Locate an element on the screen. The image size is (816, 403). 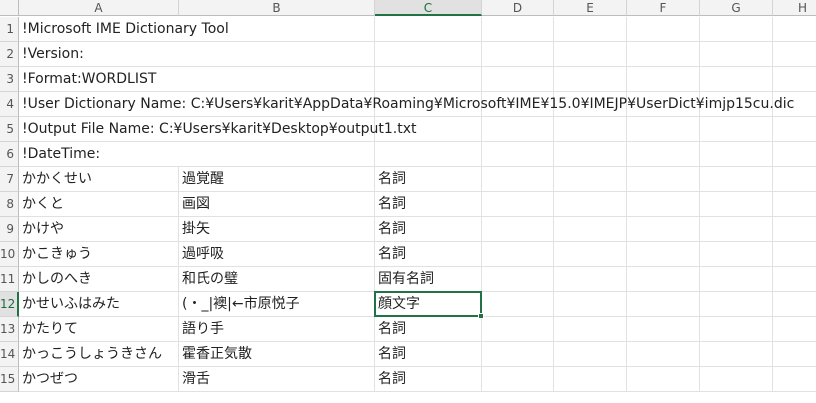
column-header-a: A is located at coordinates (99, 8).